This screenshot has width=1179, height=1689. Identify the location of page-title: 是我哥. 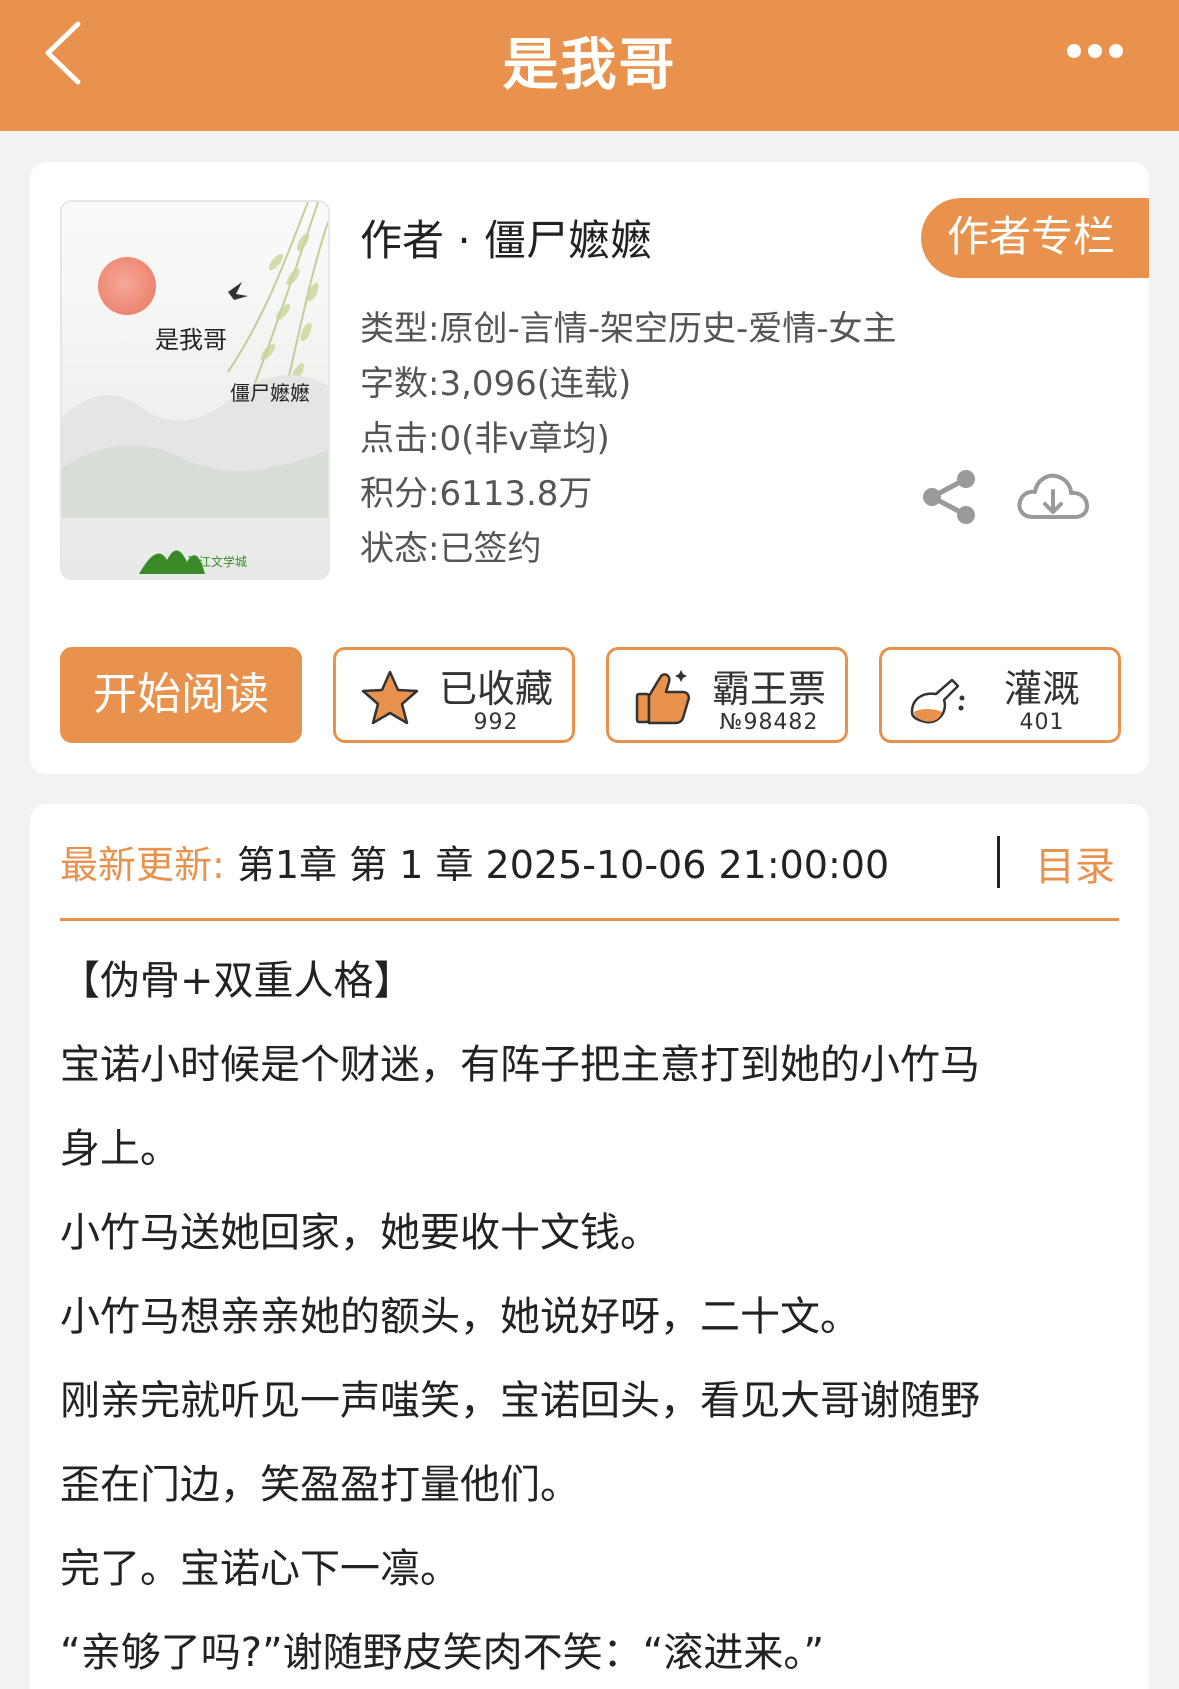
(589, 65).